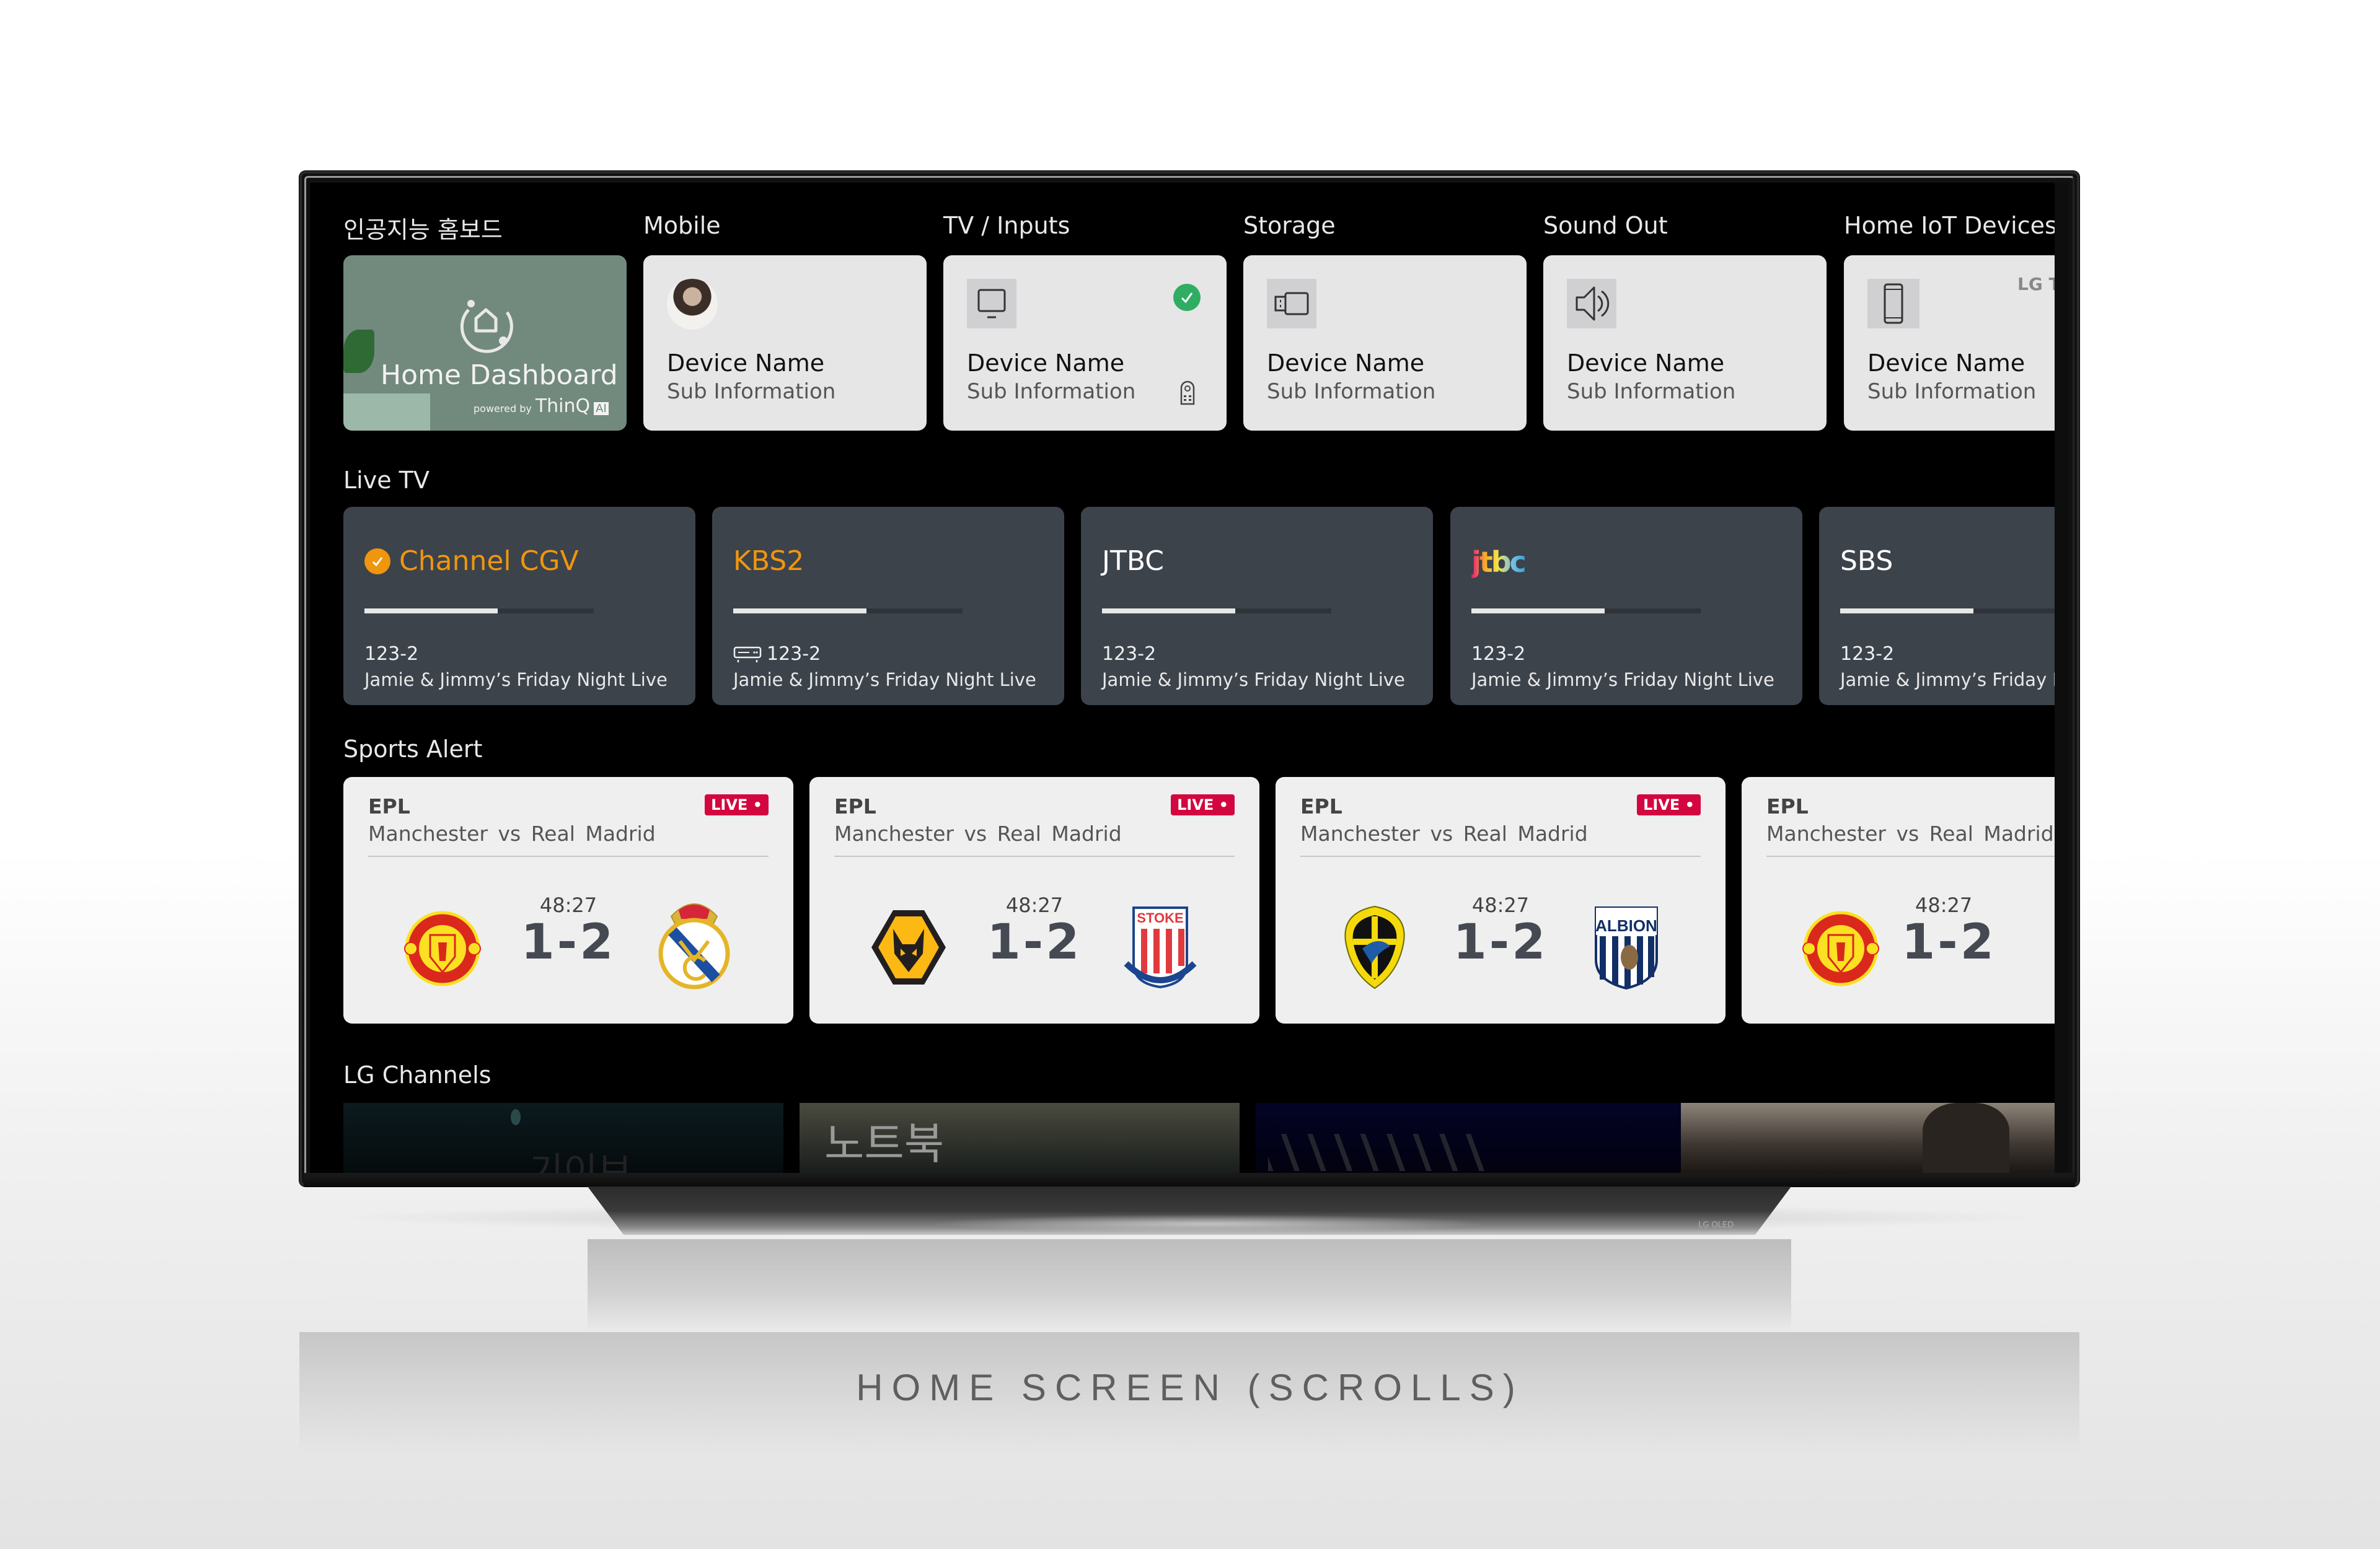 Image resolution: width=2380 pixels, height=1549 pixels. I want to click on thinq-brand: ThinQ, so click(563, 406).